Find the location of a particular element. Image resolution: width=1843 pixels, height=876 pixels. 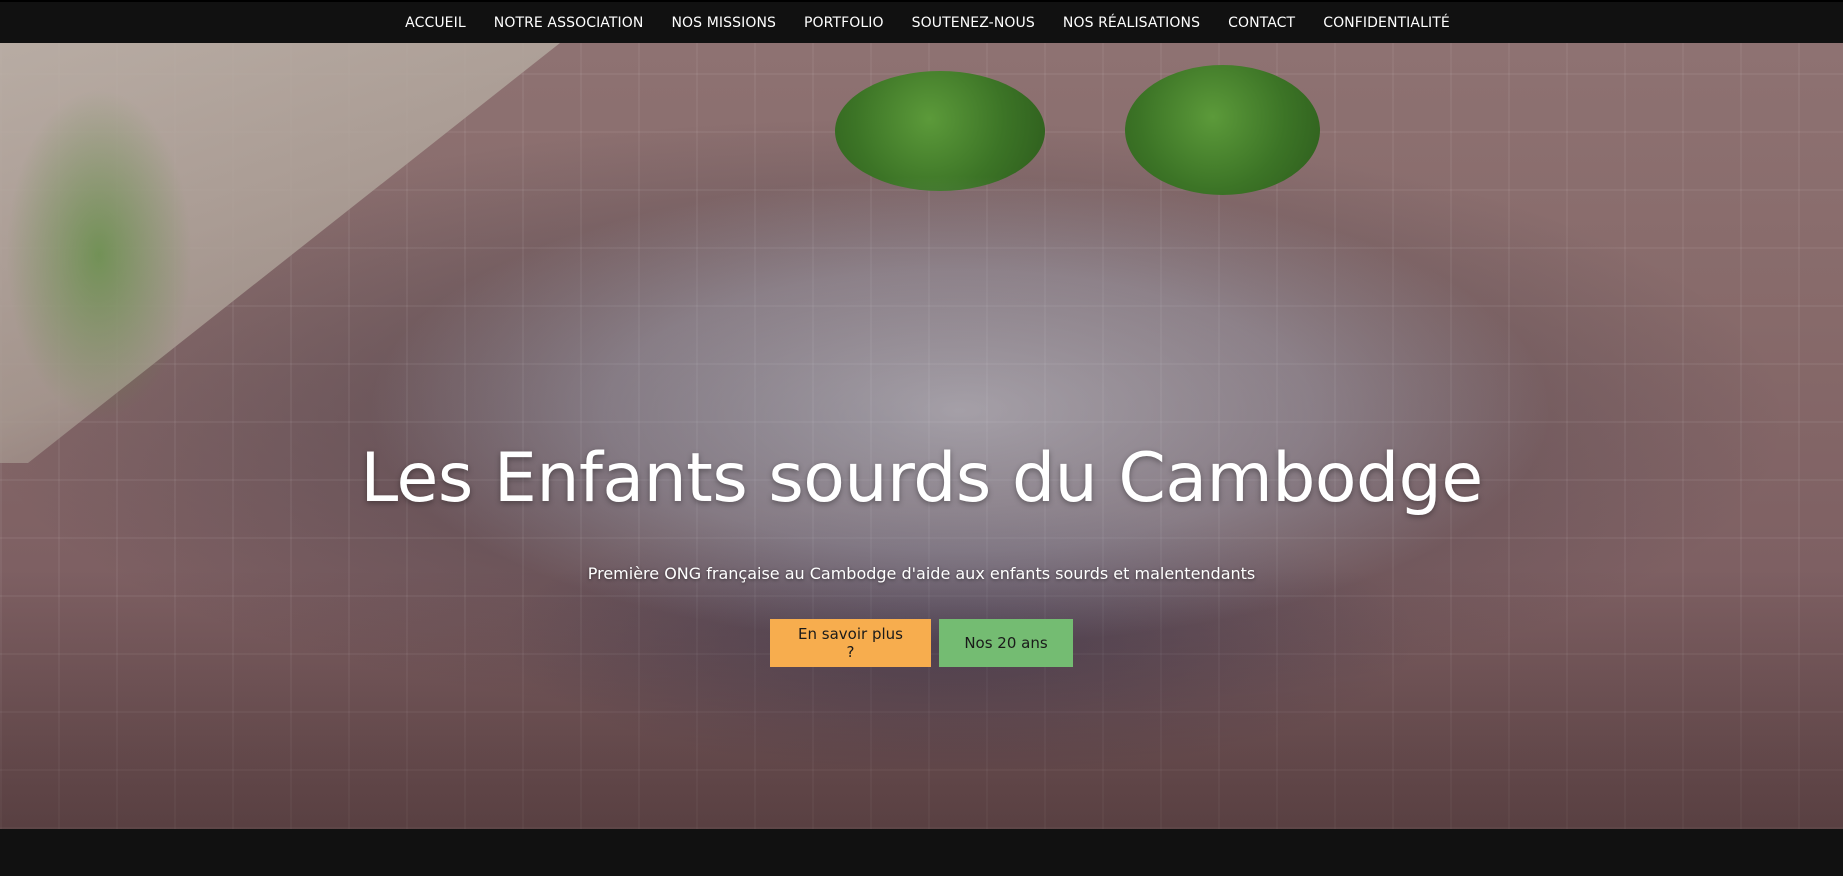

learn-more-button: En savoir plus ? is located at coordinates (850, 643).